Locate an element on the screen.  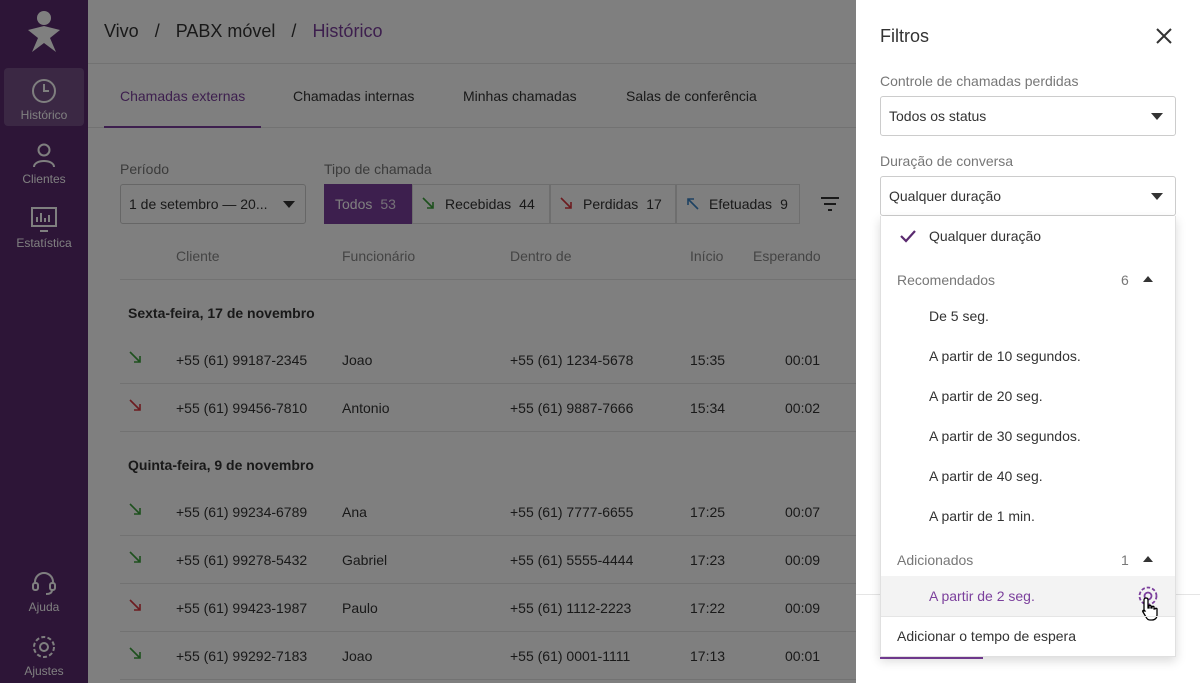
cursor-pointer-icon is located at coordinates (1150, 609).